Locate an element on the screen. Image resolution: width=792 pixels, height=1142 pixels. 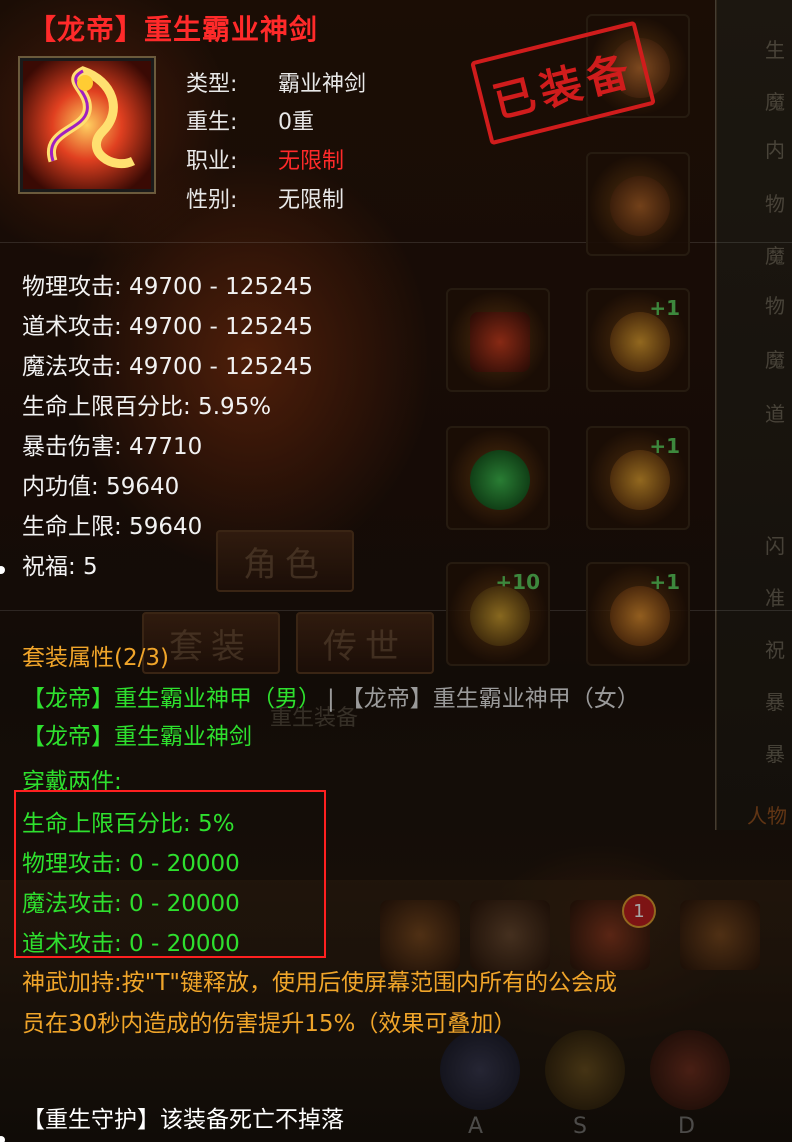
stat-line: 道术攻击: 49700 - 125245 is located at coordinates (167, 327).